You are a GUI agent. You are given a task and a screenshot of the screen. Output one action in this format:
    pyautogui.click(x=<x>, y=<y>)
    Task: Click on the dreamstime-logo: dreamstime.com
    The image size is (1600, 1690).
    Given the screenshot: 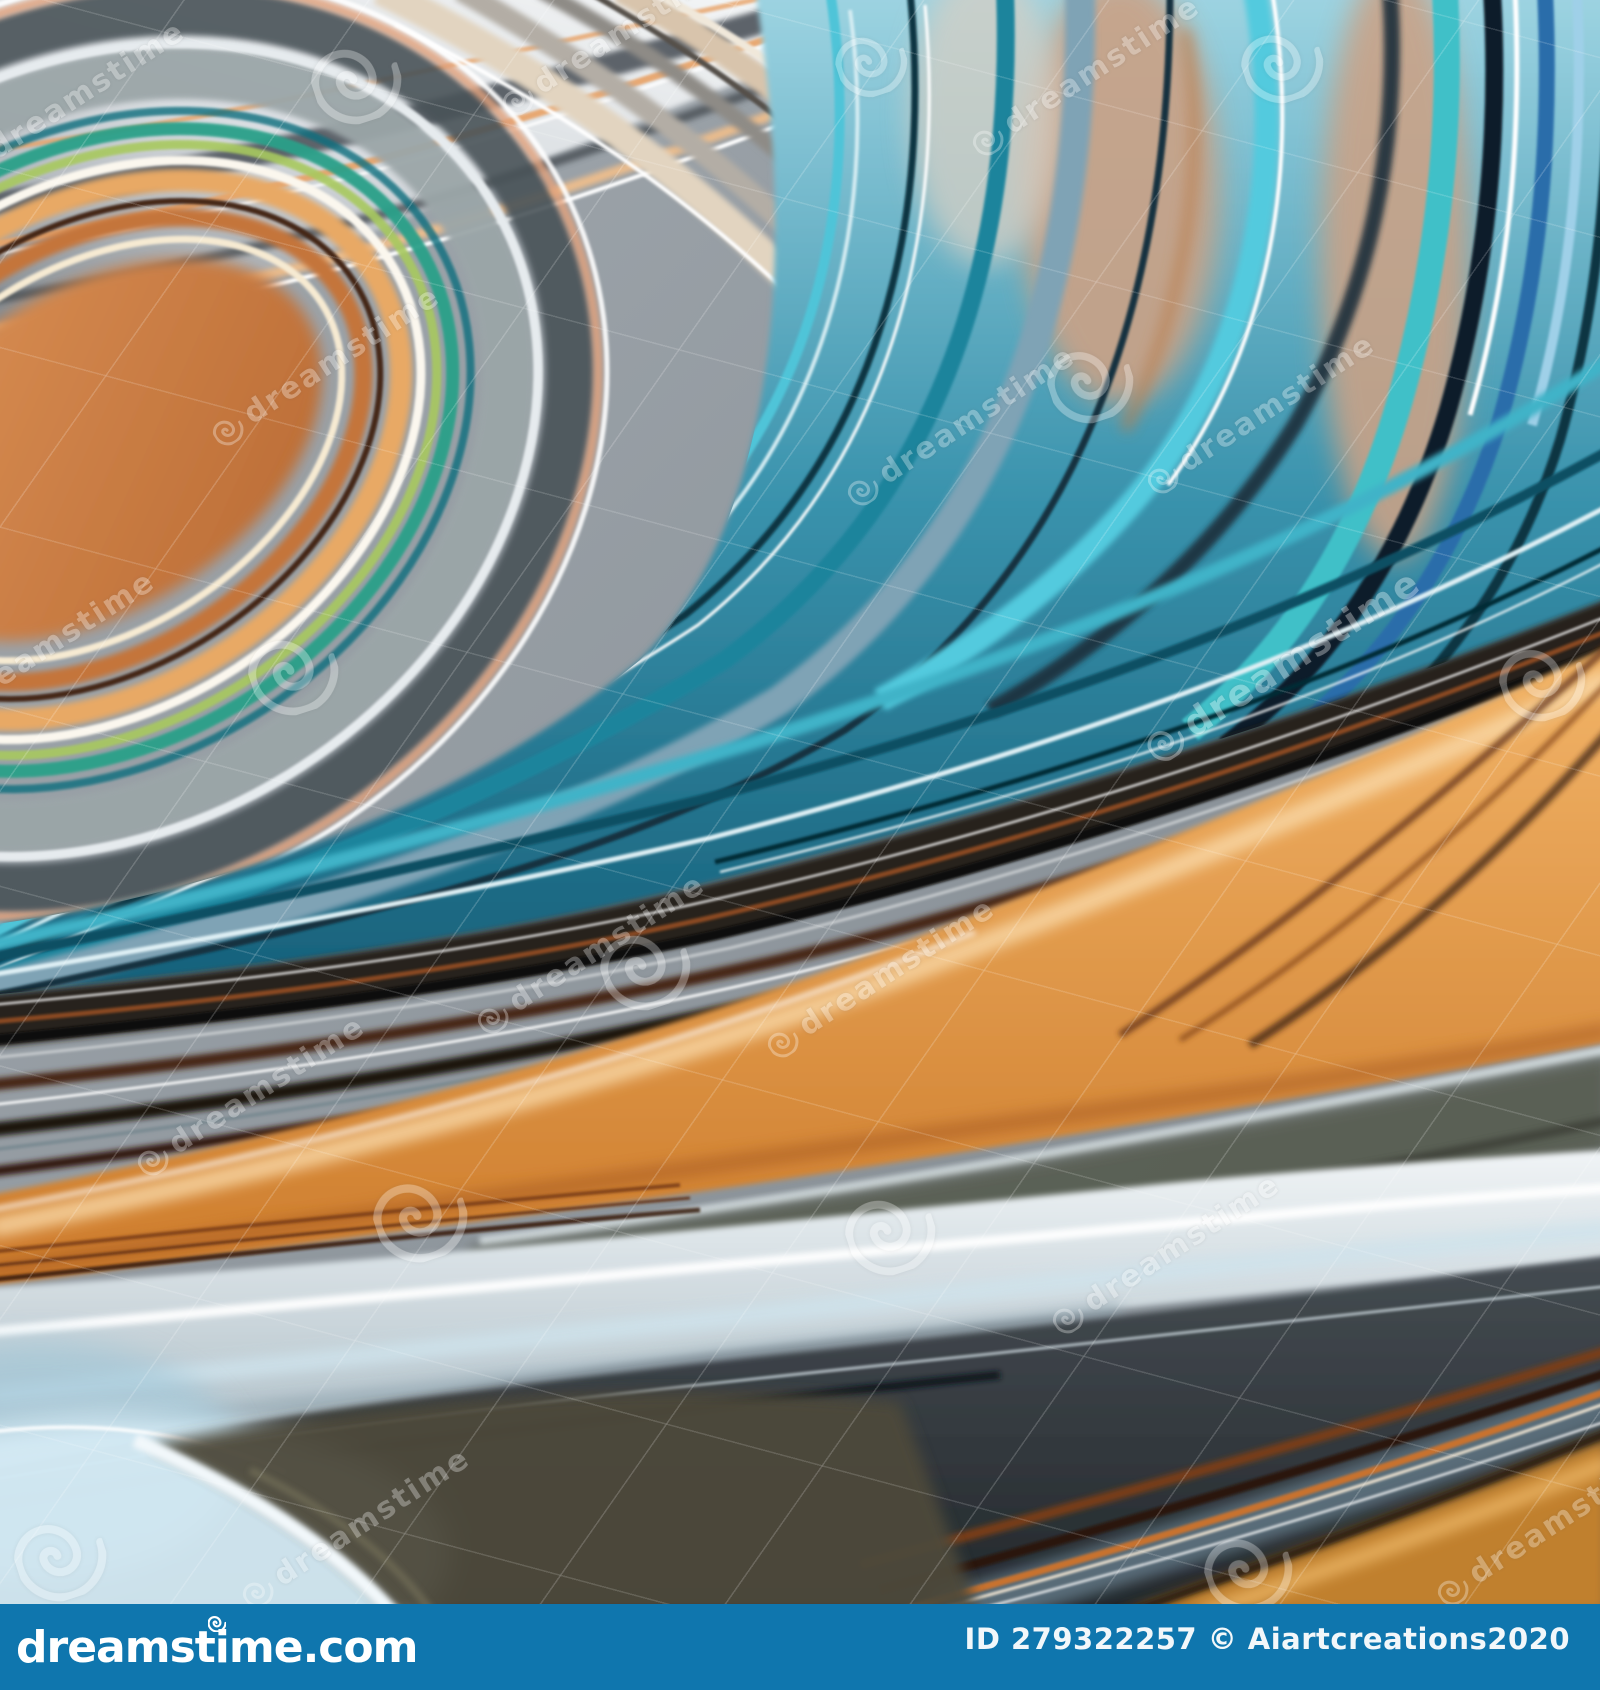 What is the action you would take?
    pyautogui.click(x=217, y=1647)
    